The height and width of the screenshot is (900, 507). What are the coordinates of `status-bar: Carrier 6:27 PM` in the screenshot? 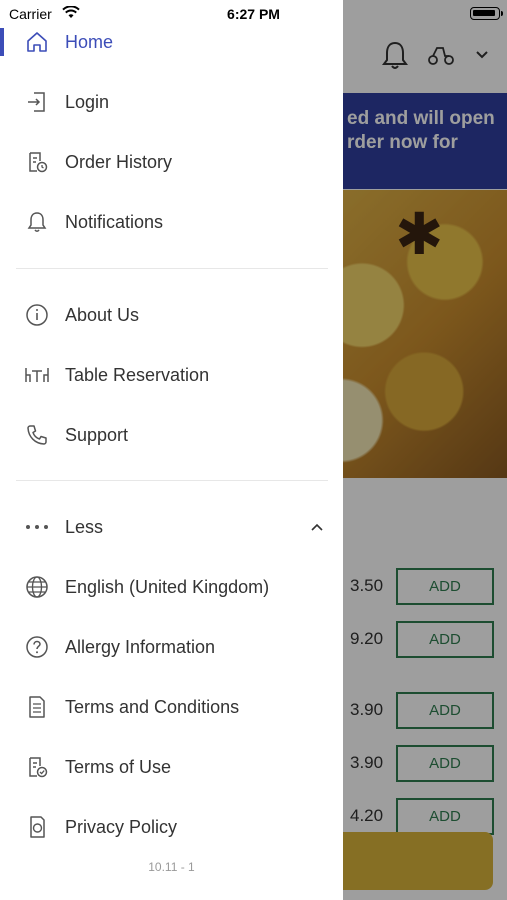 It's located at (253, 14).